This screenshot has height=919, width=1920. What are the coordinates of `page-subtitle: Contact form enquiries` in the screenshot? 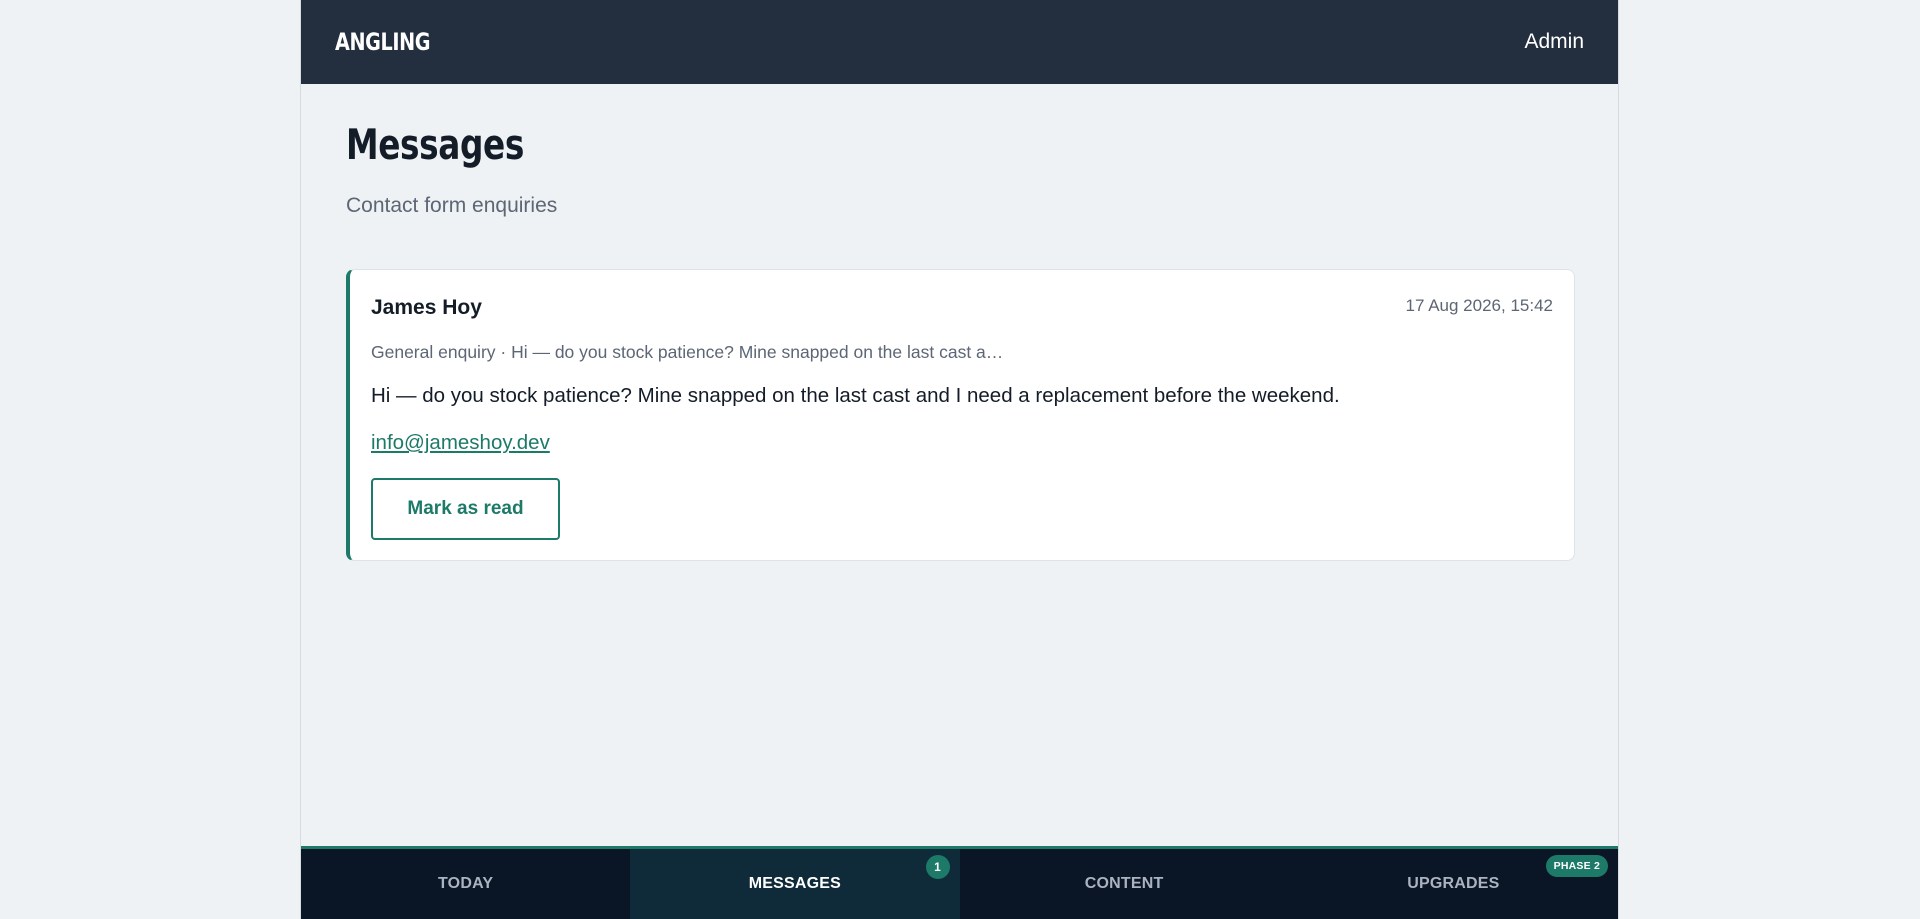 It's located at (452, 205).